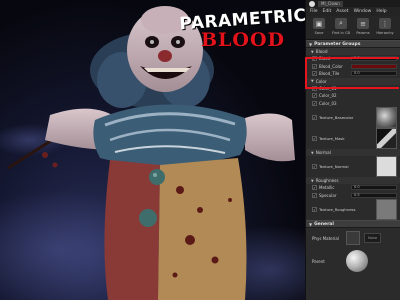 This screenshot has width=400, height=300. I want to click on save-icon: ▣, so click(319, 23).